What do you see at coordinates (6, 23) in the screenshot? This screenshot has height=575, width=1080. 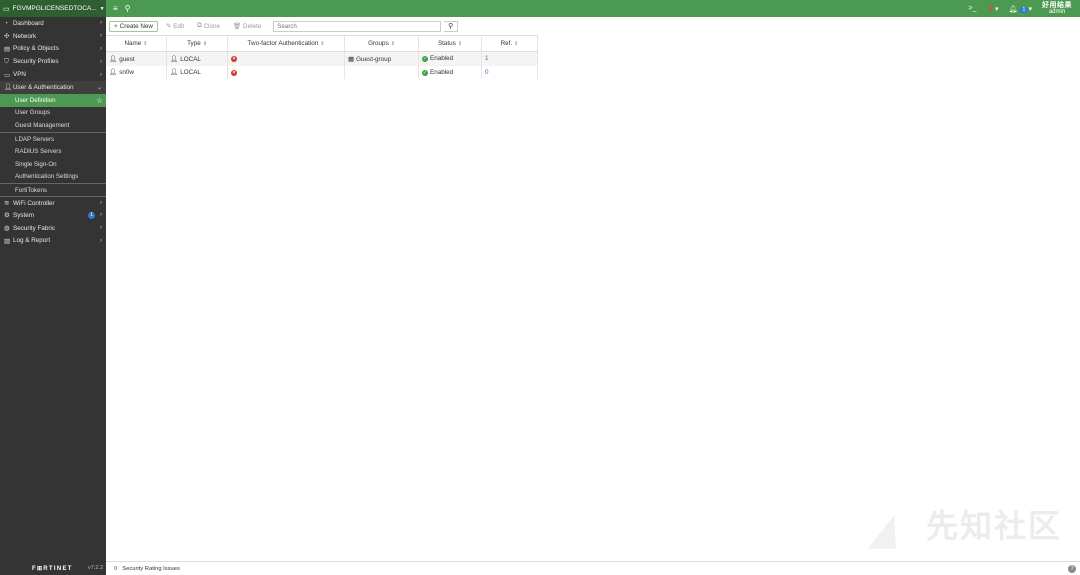 I see `dashboard-icon: ◔` at bounding box center [6, 23].